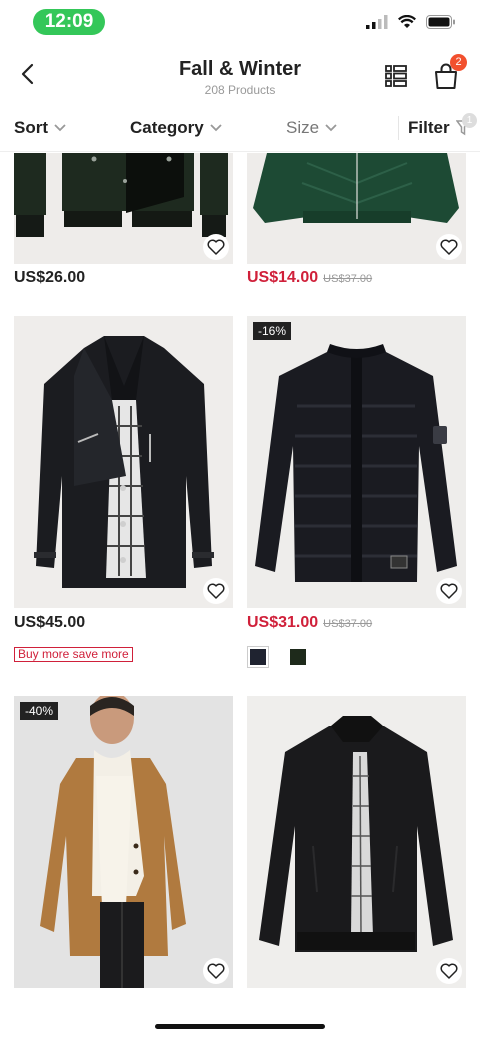 The width and height of the screenshot is (480, 1039). What do you see at coordinates (407, 21) in the screenshot?
I see `wifi-icon` at bounding box center [407, 21].